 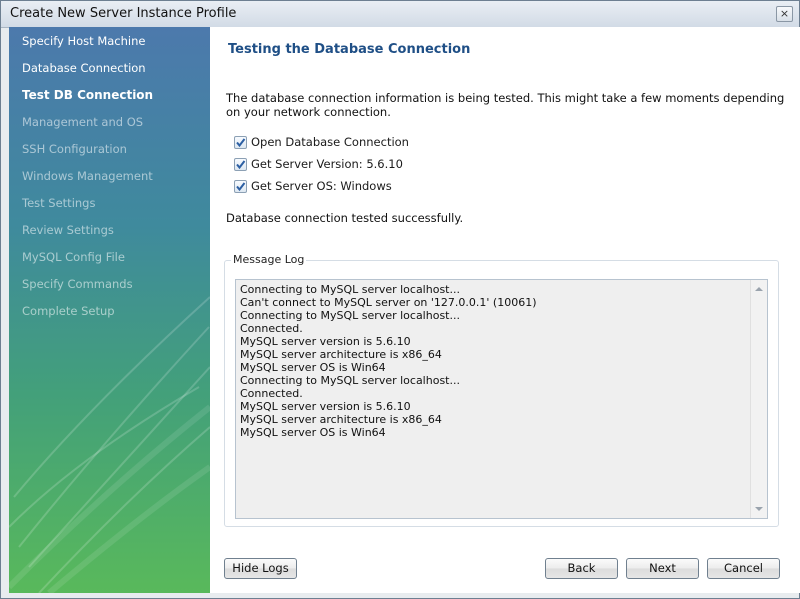 What do you see at coordinates (83, 122) in the screenshot?
I see `sidebar-step-management-and-os: Management and OS` at bounding box center [83, 122].